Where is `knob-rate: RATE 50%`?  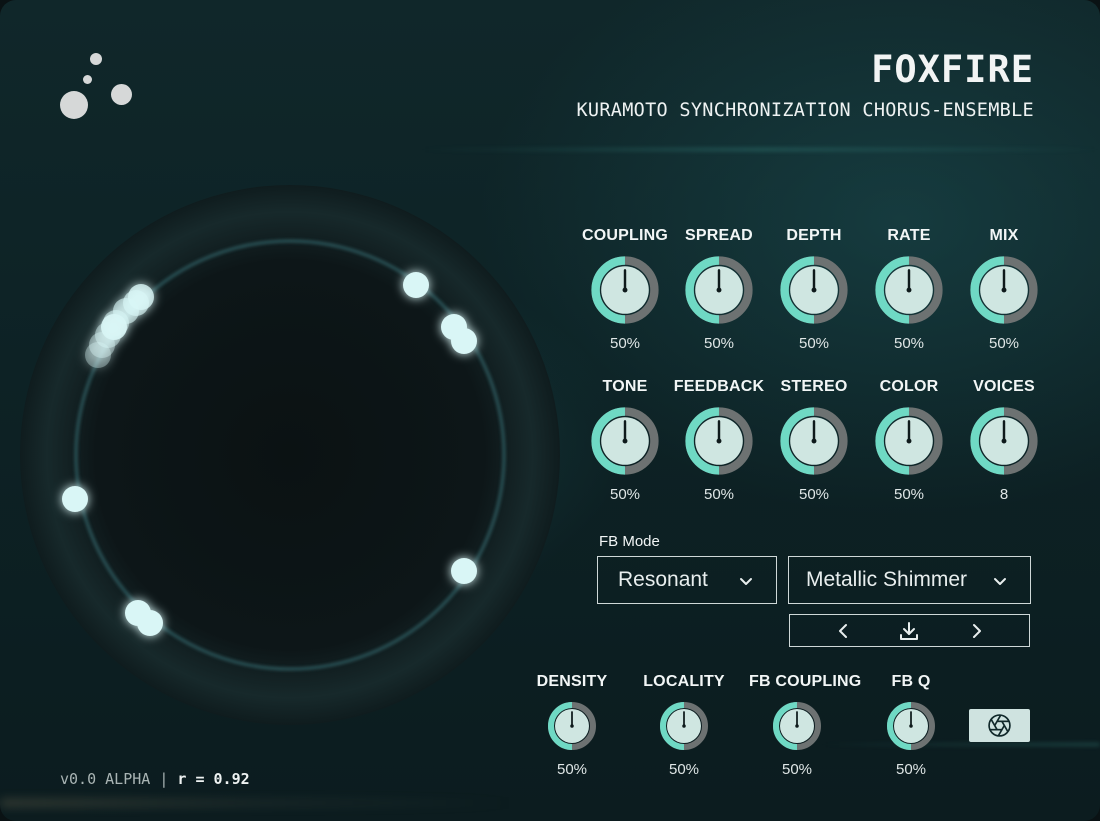 knob-rate: RATE 50% is located at coordinates (909, 289).